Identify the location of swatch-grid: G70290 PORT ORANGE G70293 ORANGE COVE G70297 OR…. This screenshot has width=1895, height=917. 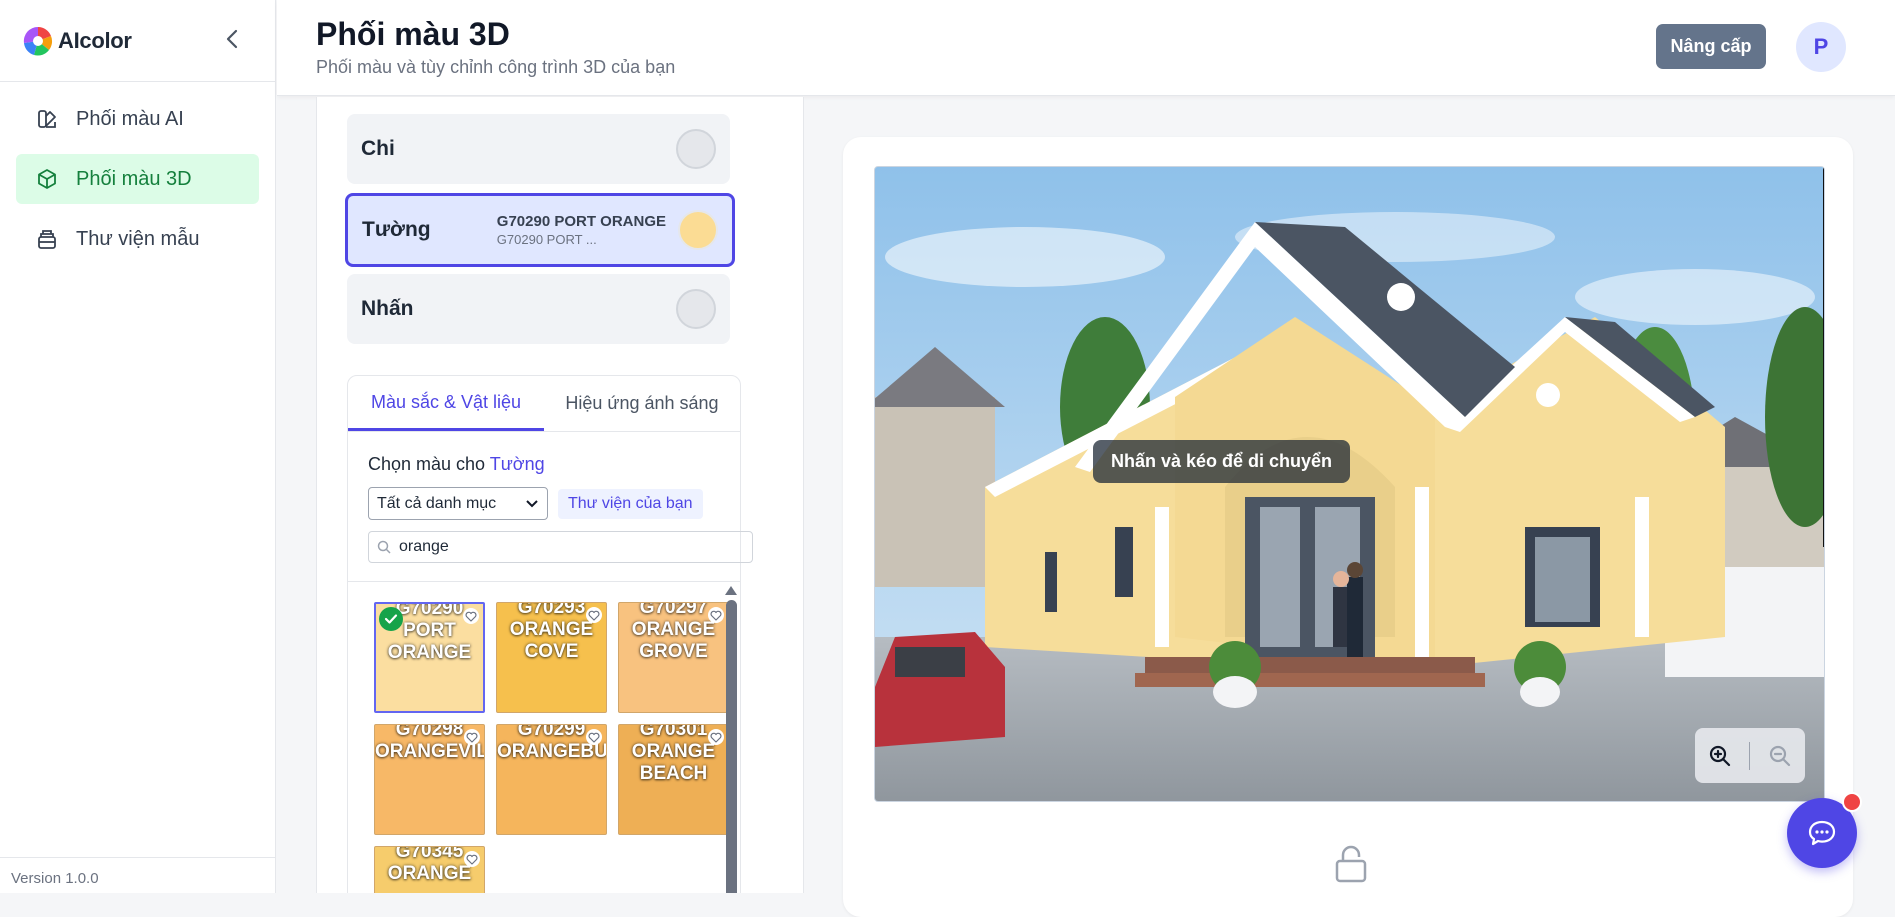
(544, 737).